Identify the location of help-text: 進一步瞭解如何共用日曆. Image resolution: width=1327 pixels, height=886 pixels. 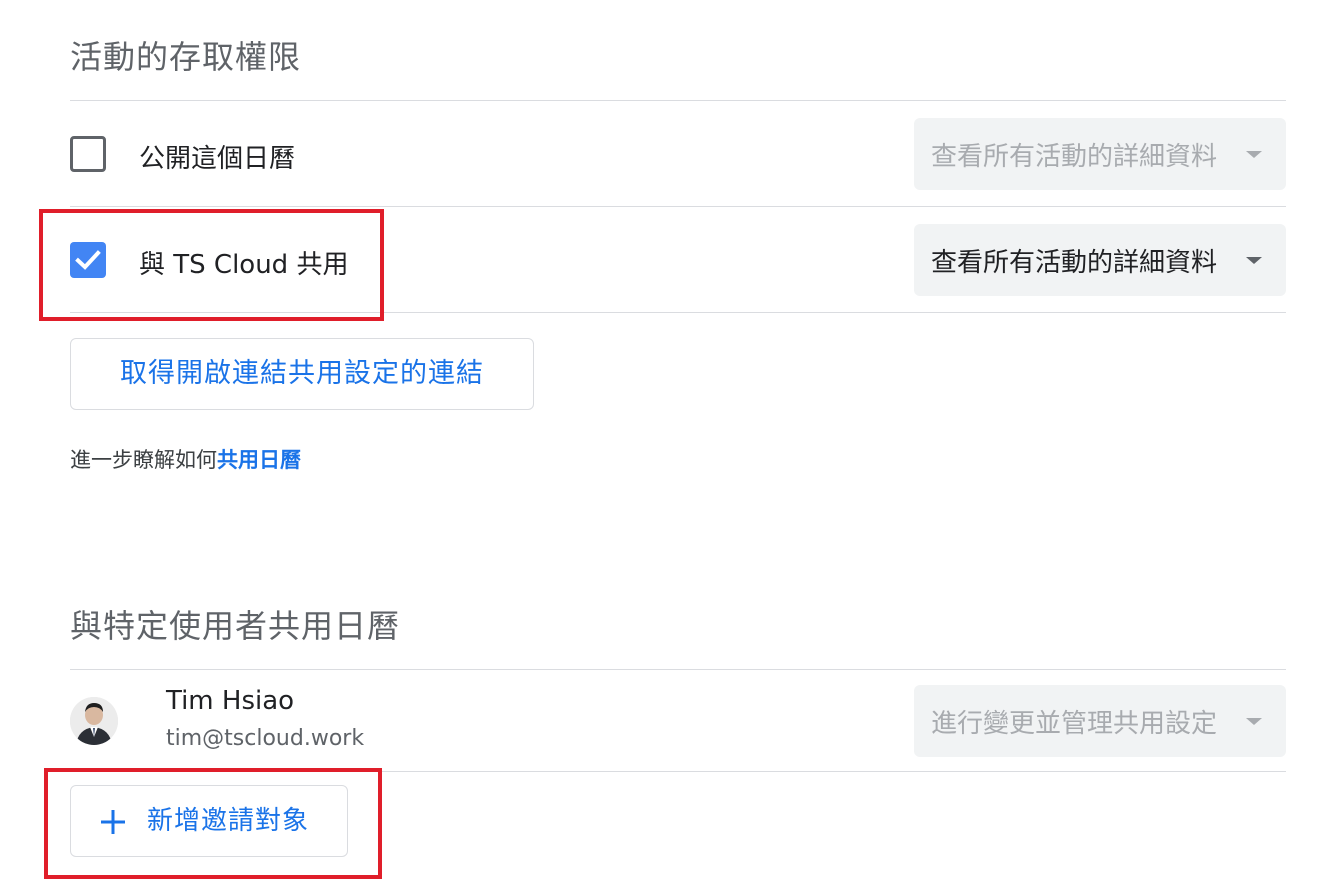
(185, 459).